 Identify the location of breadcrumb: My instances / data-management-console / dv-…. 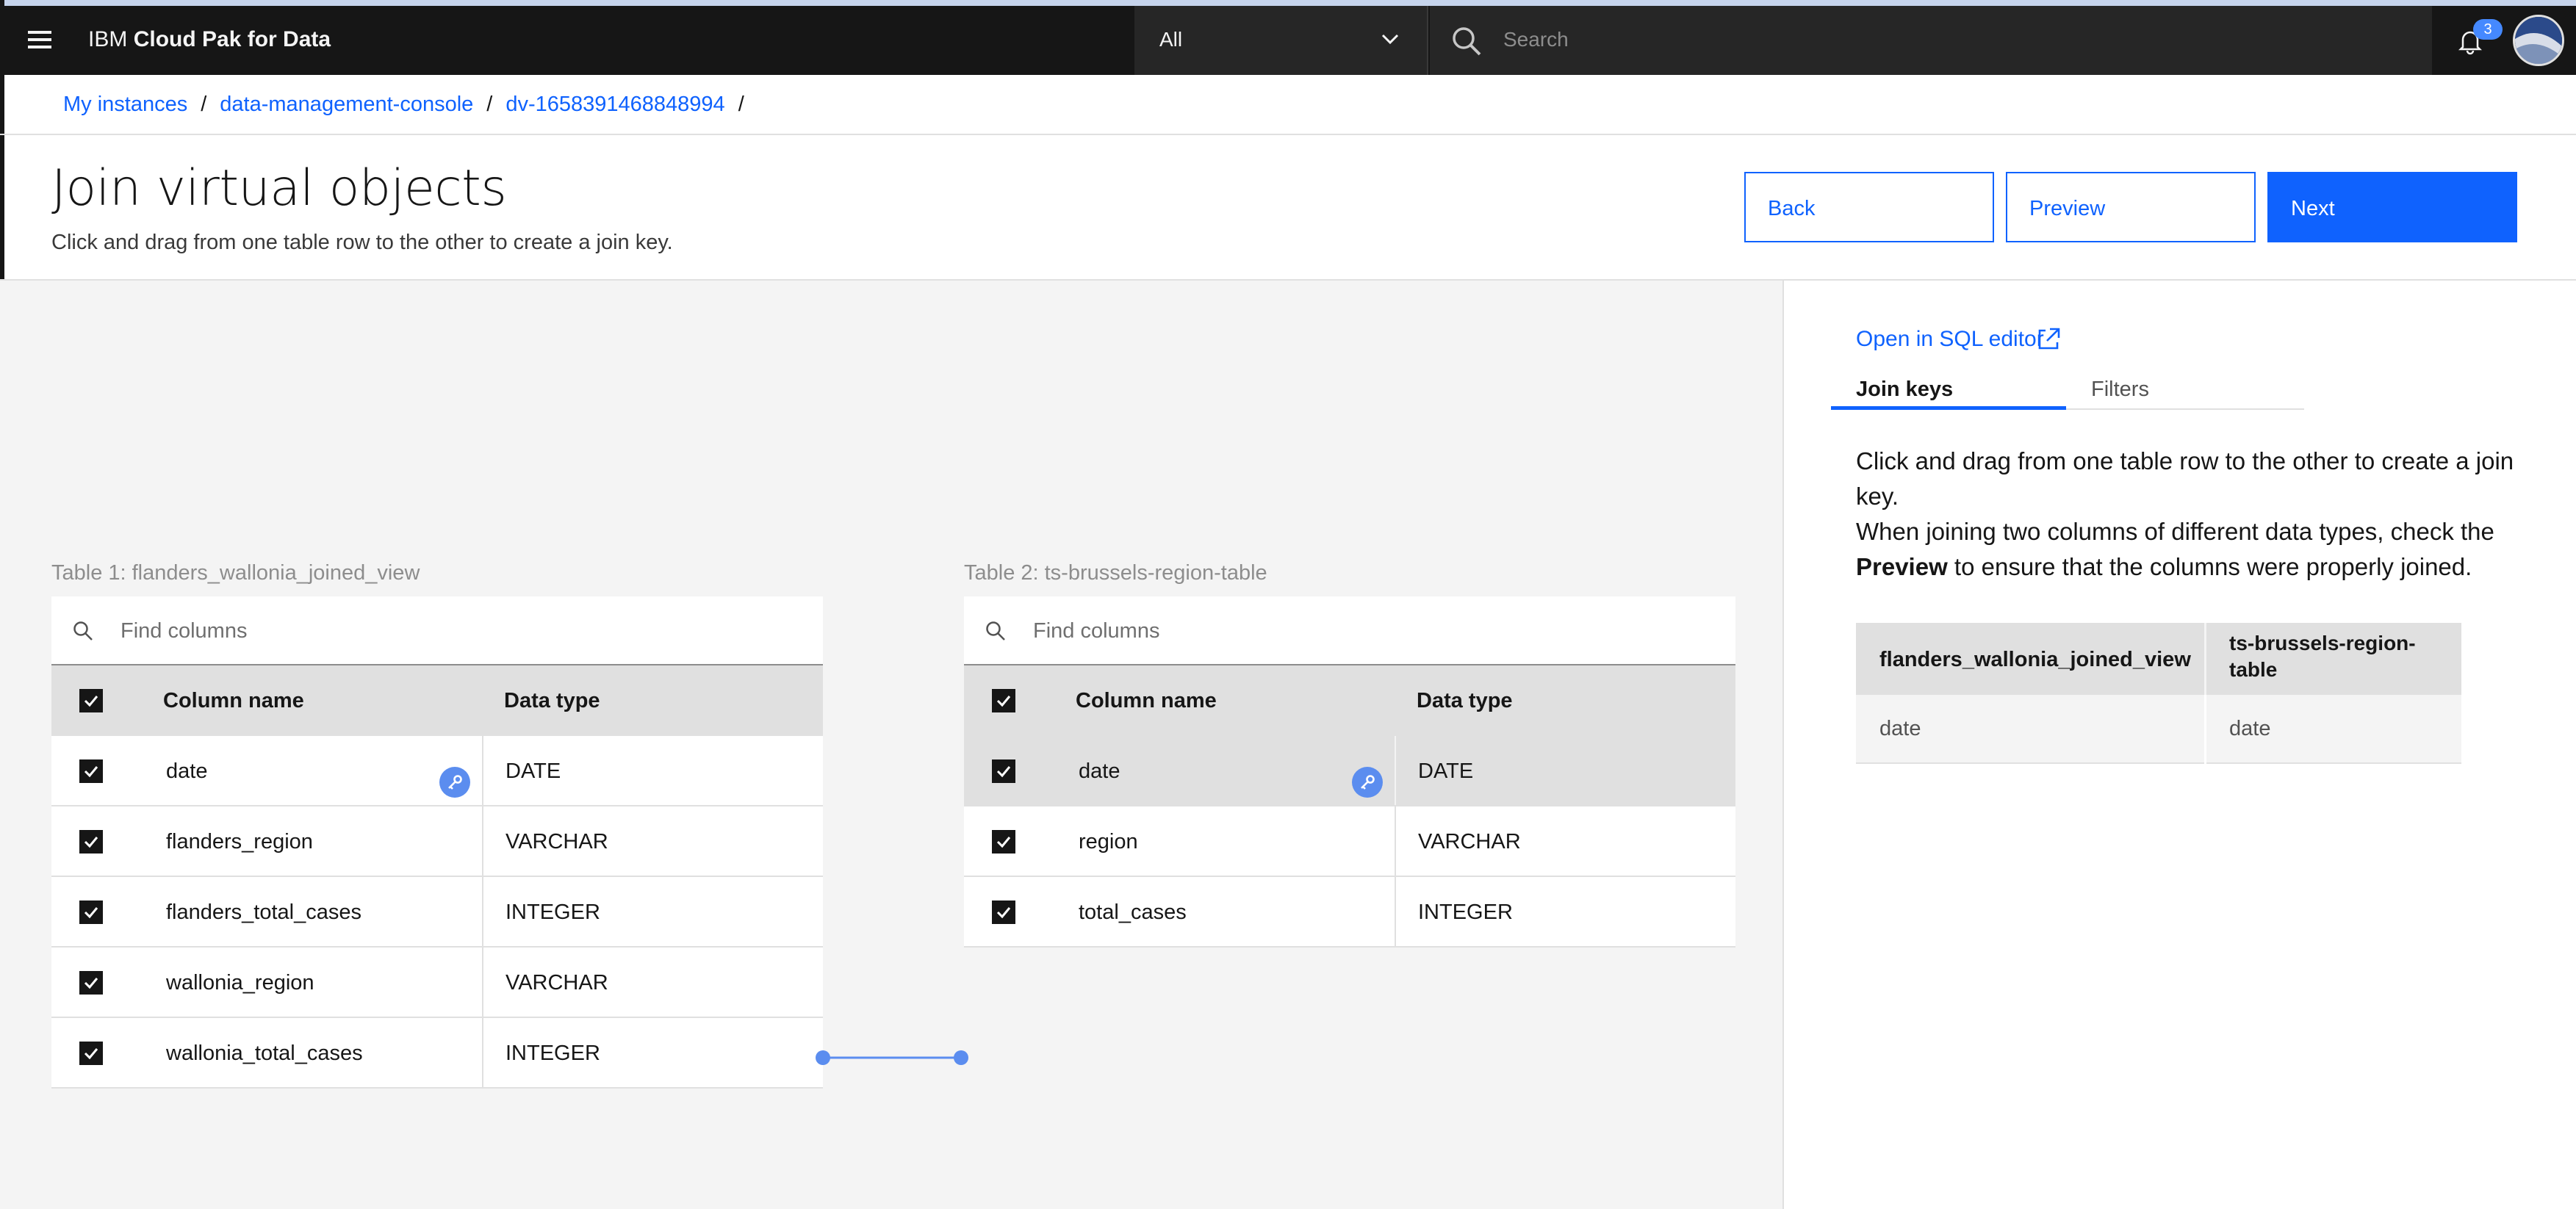
(411, 104).